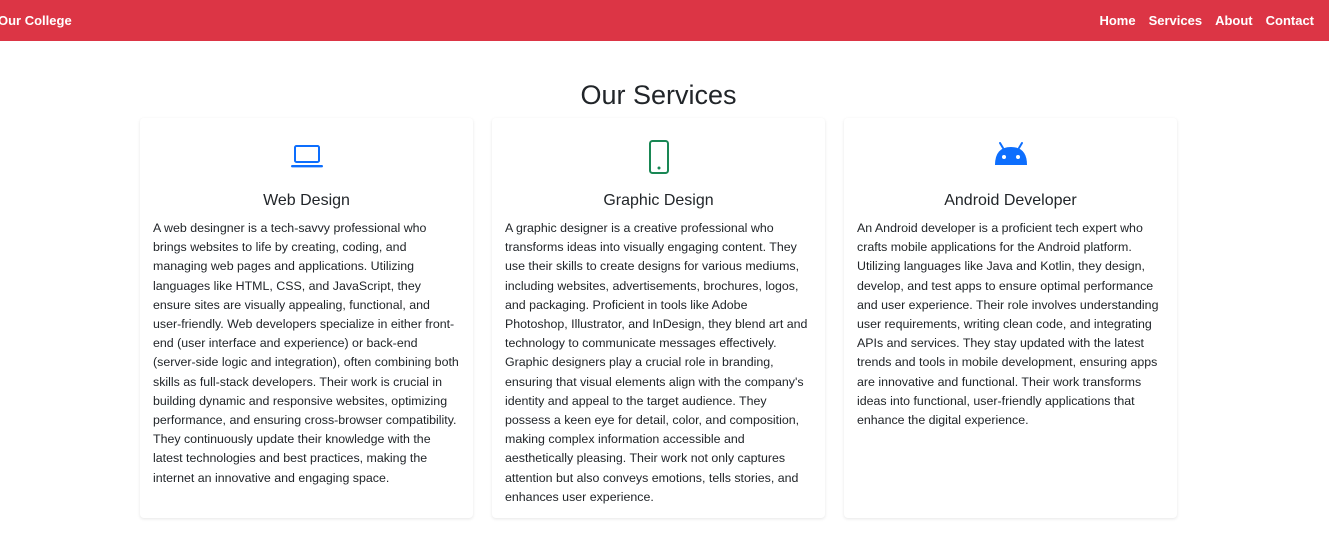 The width and height of the screenshot is (1329, 543). What do you see at coordinates (1010, 200) in the screenshot?
I see `card-title: Android Developer` at bounding box center [1010, 200].